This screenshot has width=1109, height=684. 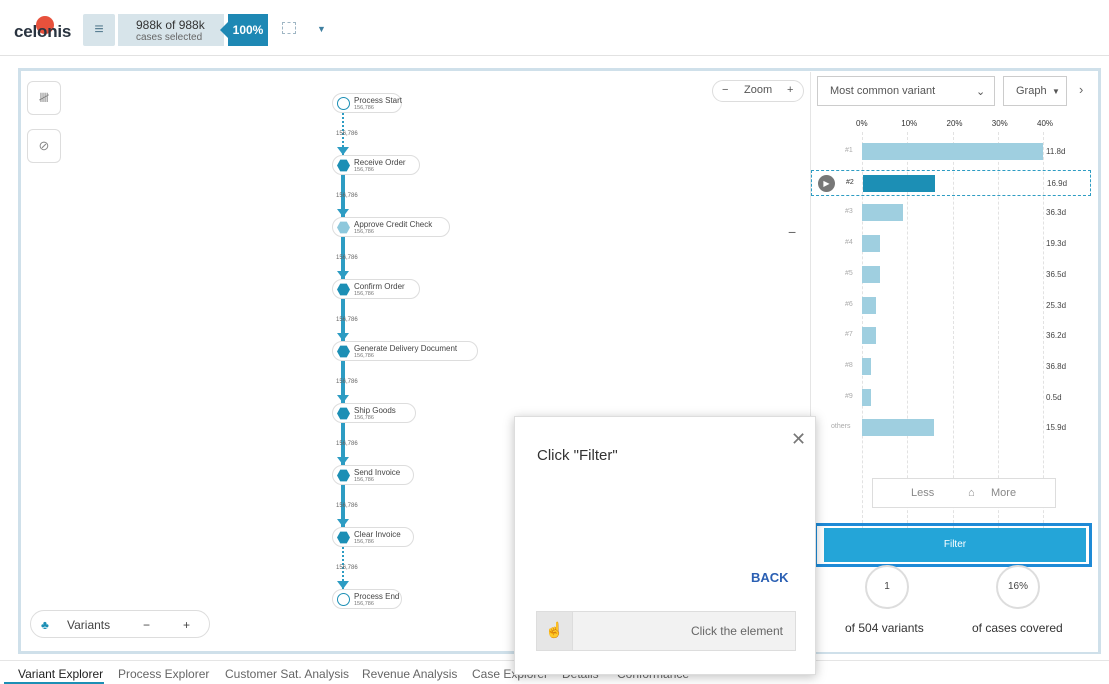 I want to click on graph-label: Graph, so click(x=1031, y=91).